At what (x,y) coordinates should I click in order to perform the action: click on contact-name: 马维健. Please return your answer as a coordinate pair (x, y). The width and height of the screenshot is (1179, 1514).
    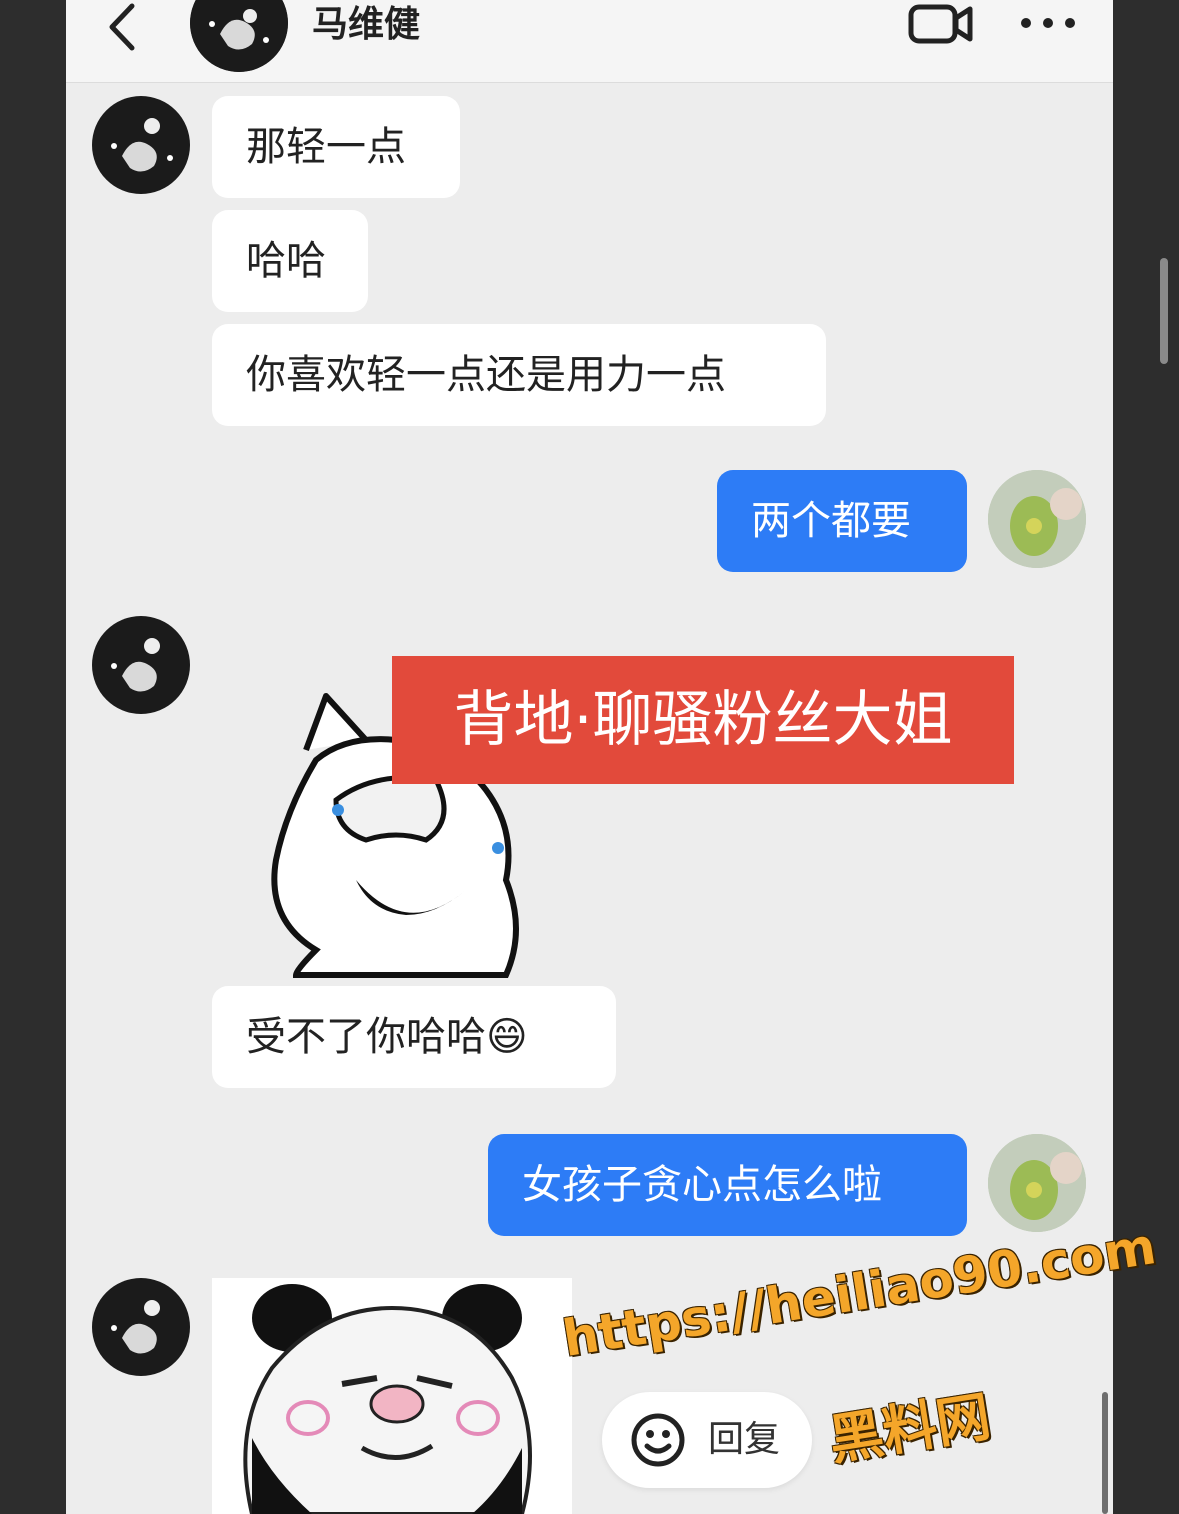
    Looking at the image, I should click on (366, 24).